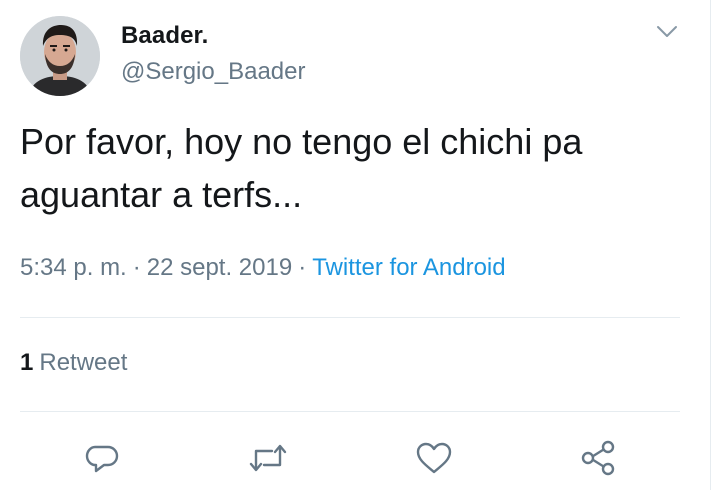 The height and width of the screenshot is (490, 711). I want to click on profile-photo, so click(60, 56).